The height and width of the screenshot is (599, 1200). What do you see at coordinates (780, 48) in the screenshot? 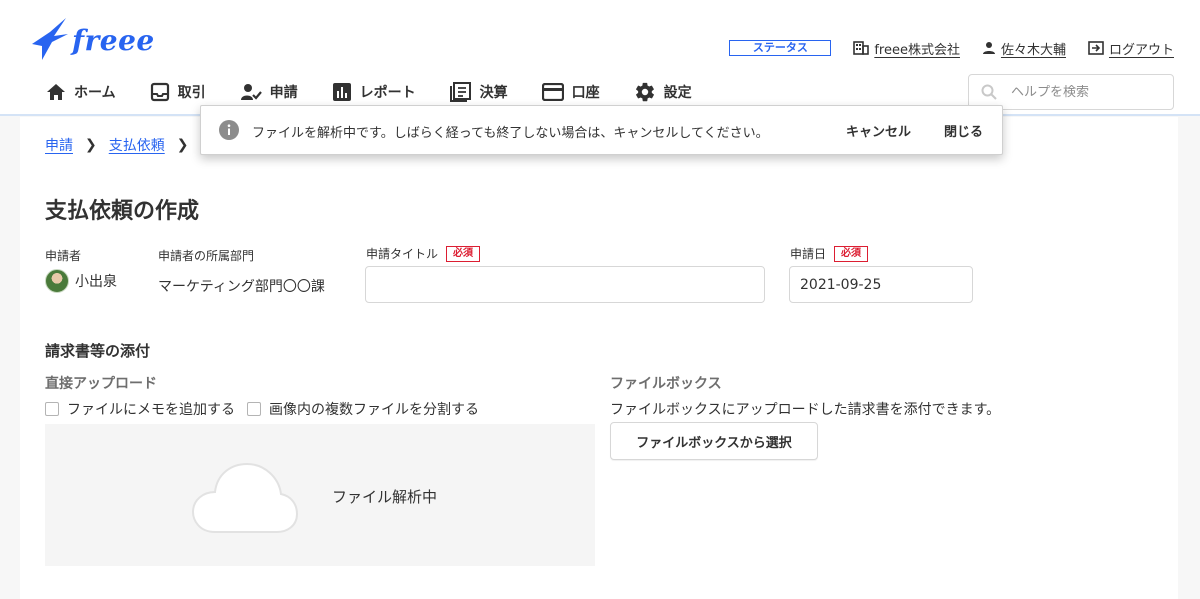
I see `status-button: ステータス` at bounding box center [780, 48].